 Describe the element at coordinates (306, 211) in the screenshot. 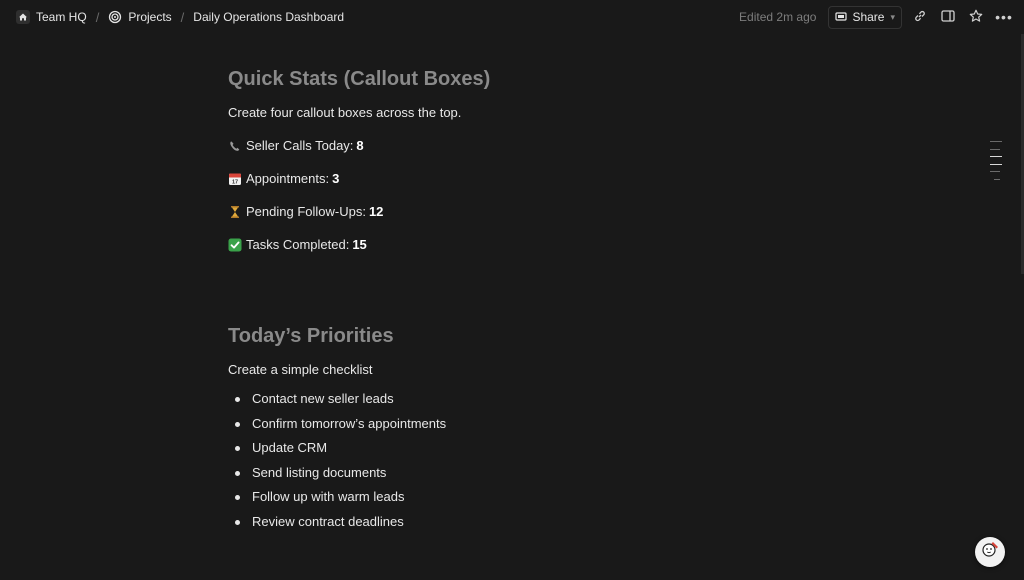

I see `stat-label: Pending Follow-Ups:` at that location.